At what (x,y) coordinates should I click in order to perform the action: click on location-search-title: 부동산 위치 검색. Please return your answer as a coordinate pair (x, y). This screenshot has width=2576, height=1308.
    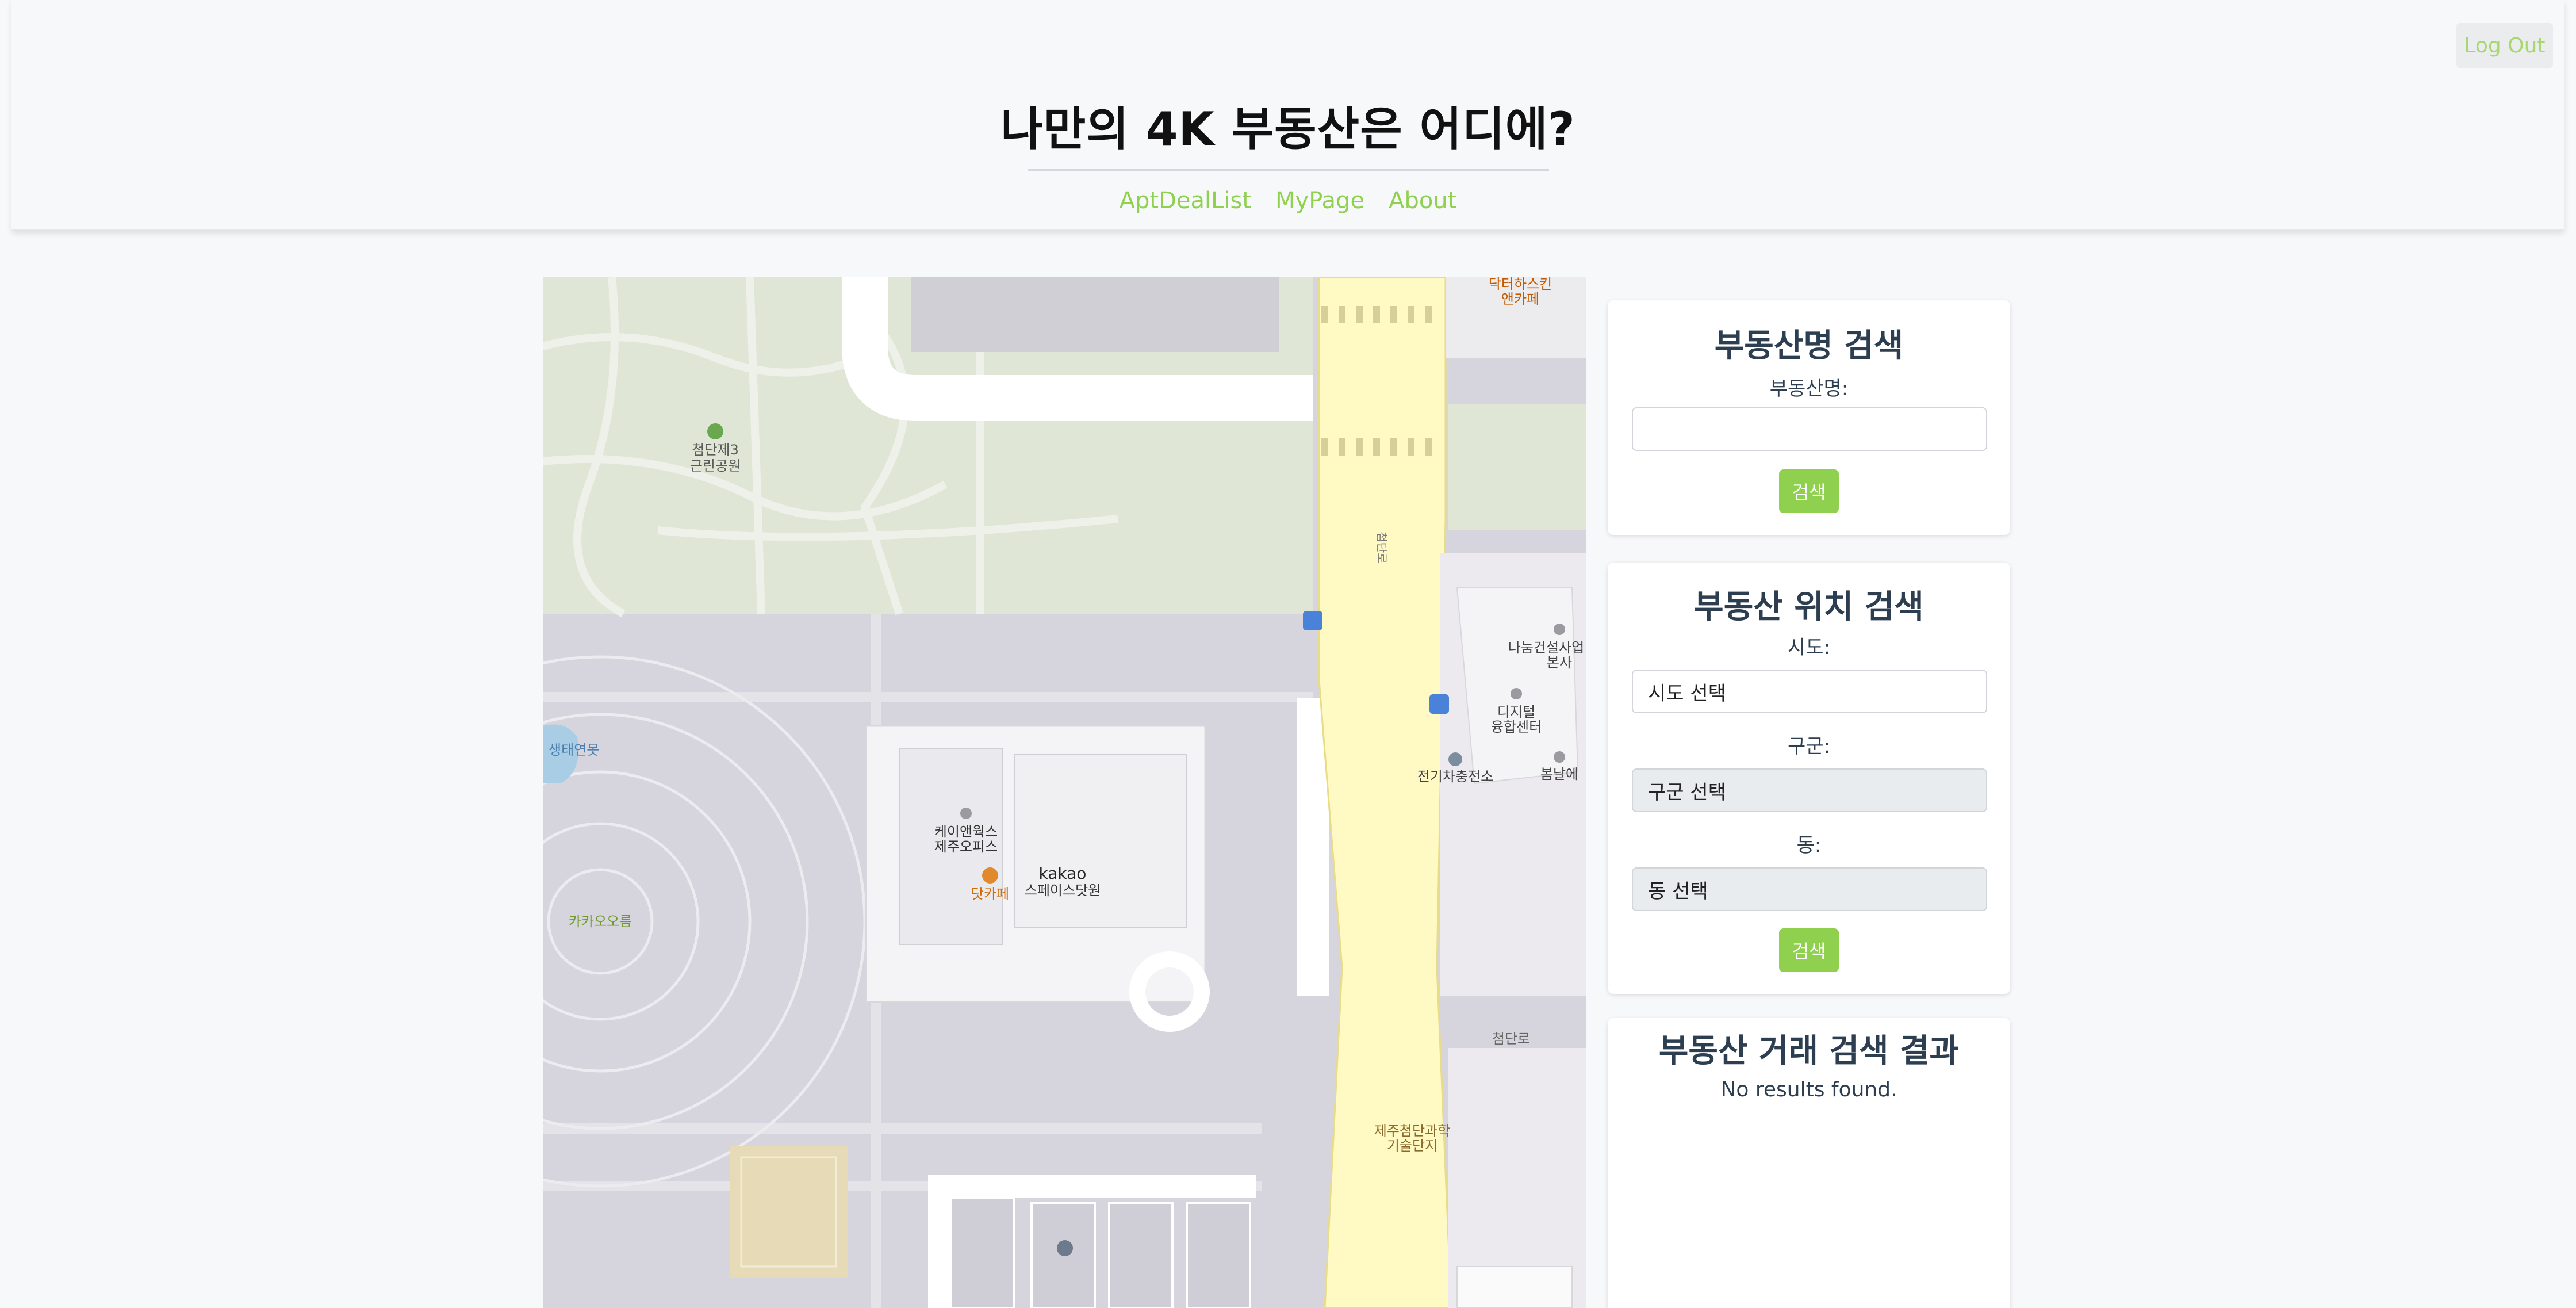
    Looking at the image, I should click on (1809, 607).